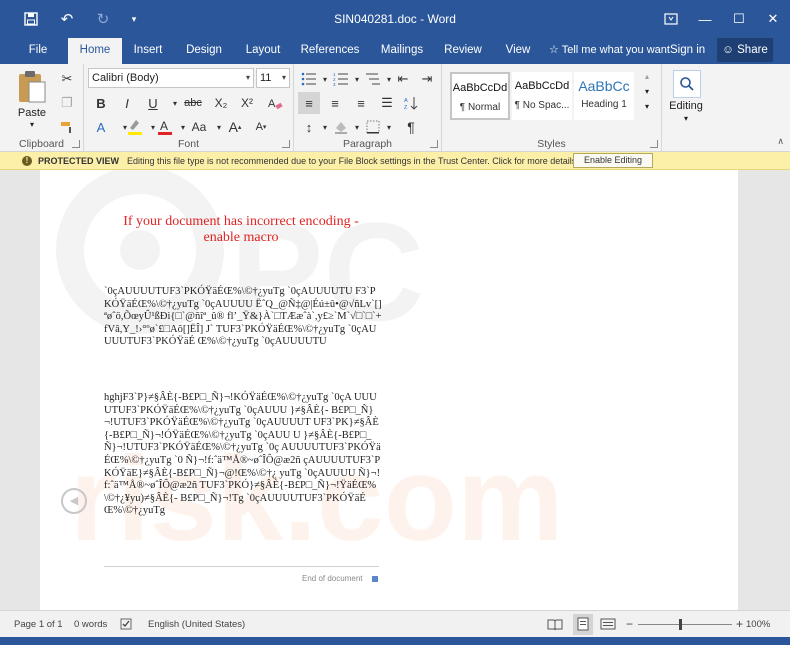 The image size is (790, 645). I want to click on undo-icon: ↶, so click(67, 19).